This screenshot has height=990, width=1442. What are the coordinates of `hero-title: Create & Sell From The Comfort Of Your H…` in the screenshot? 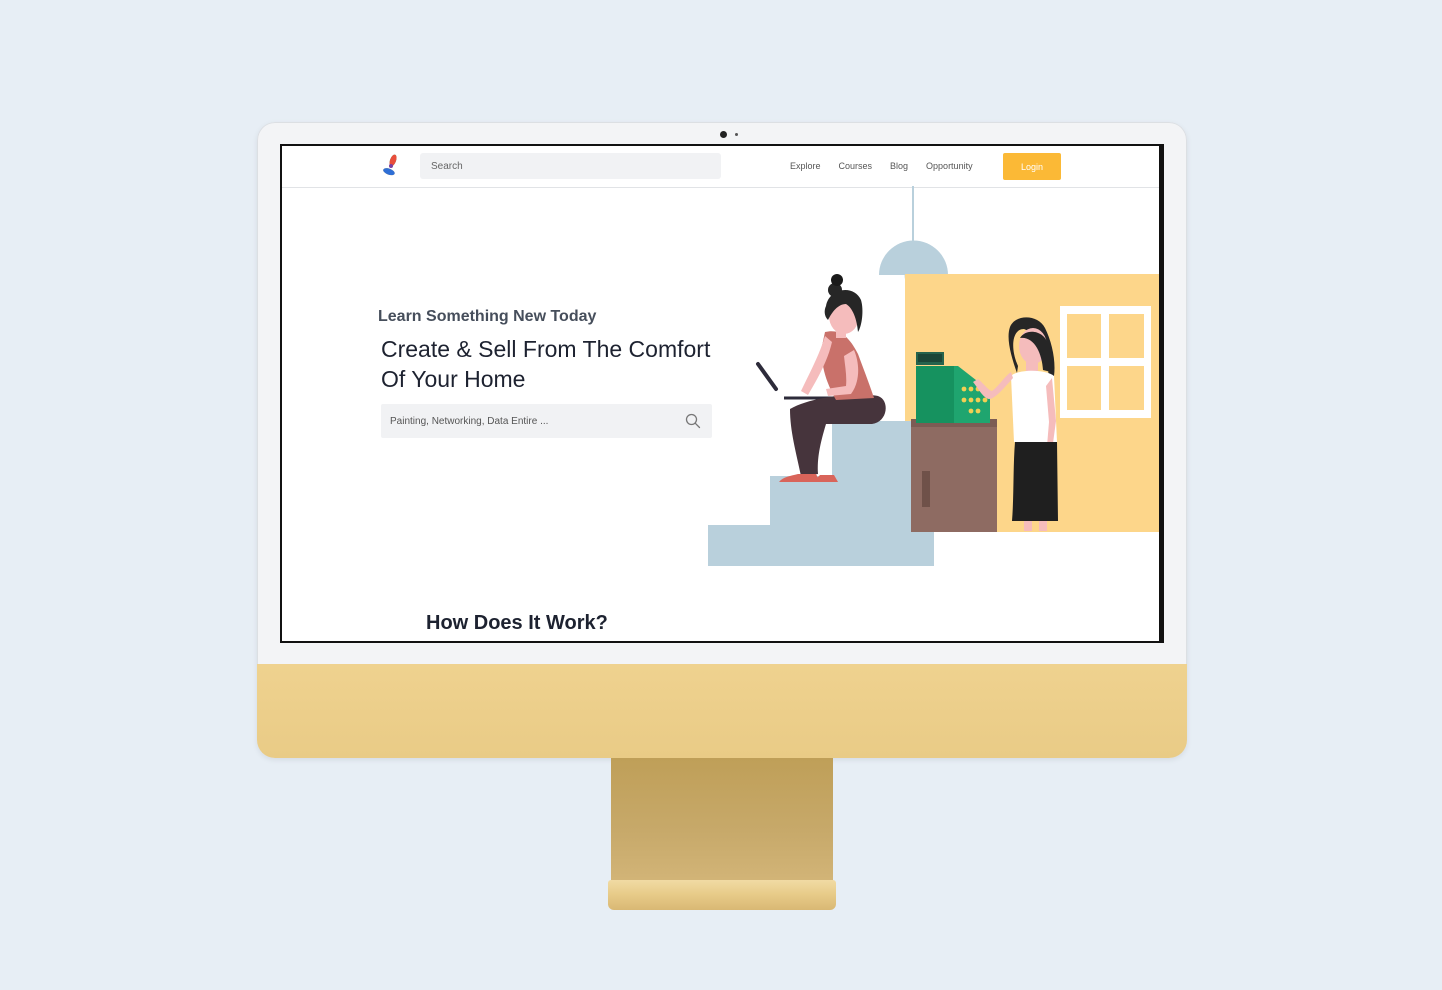 It's located at (546, 364).